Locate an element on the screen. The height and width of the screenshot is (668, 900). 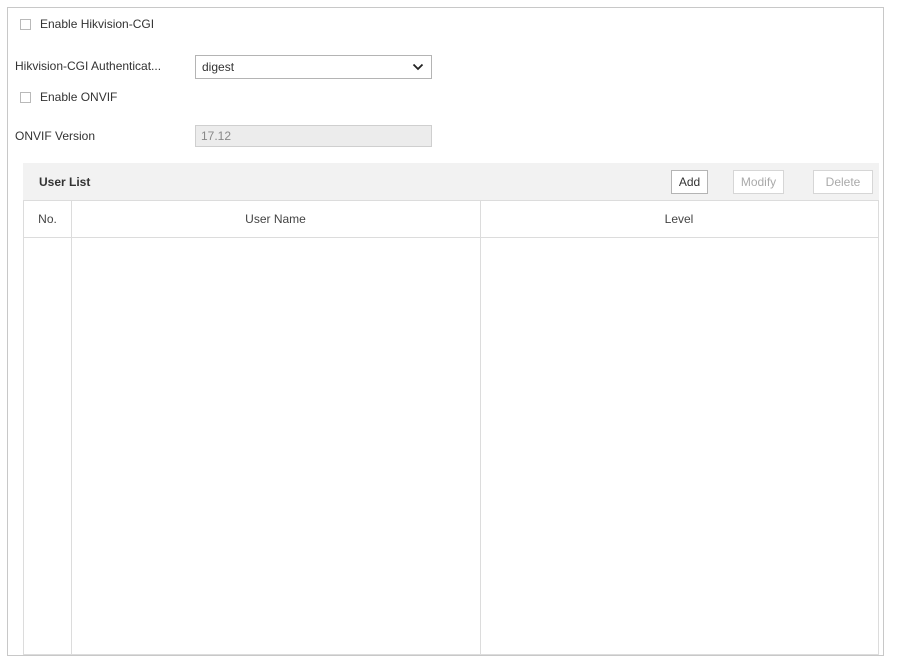
cgi-auth-select: digest is located at coordinates (313, 67).